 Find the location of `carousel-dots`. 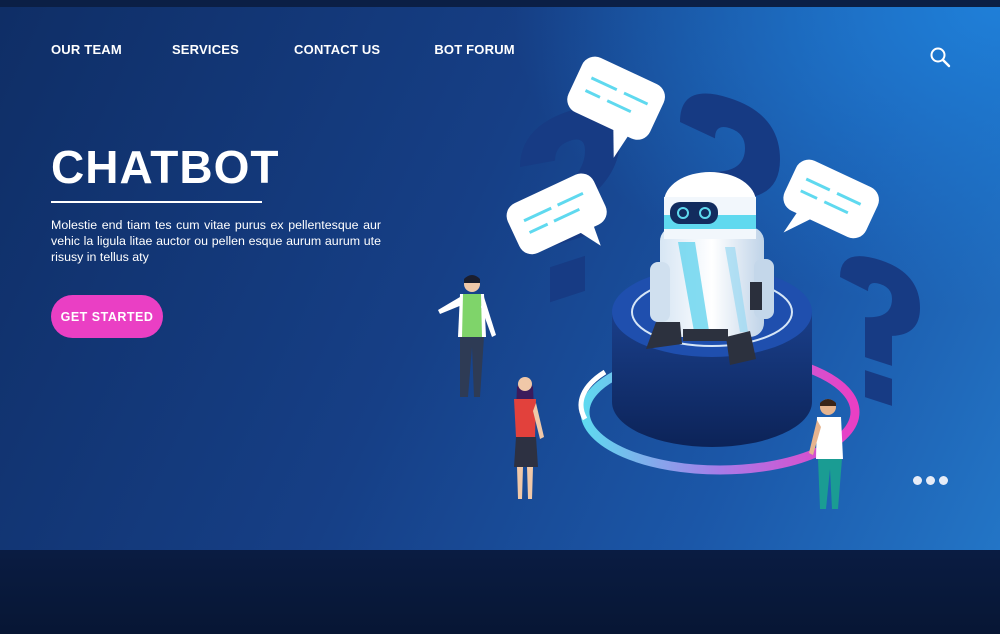

carousel-dots is located at coordinates (930, 480).